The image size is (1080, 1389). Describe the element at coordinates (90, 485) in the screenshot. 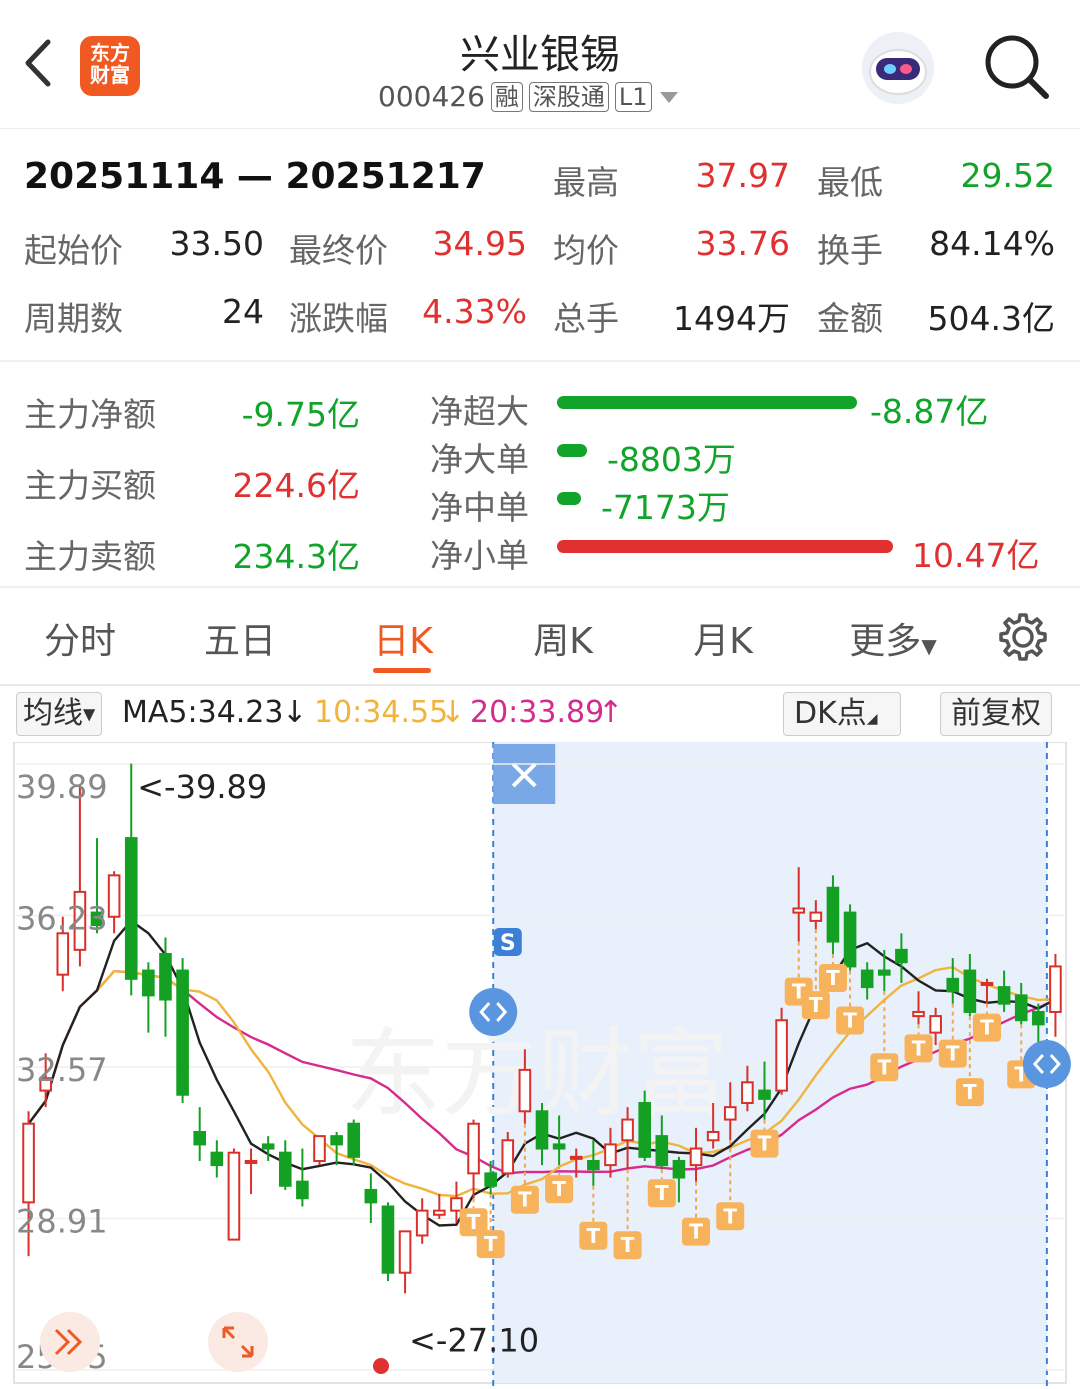

I see `main-buy-label: 主力买额` at that location.